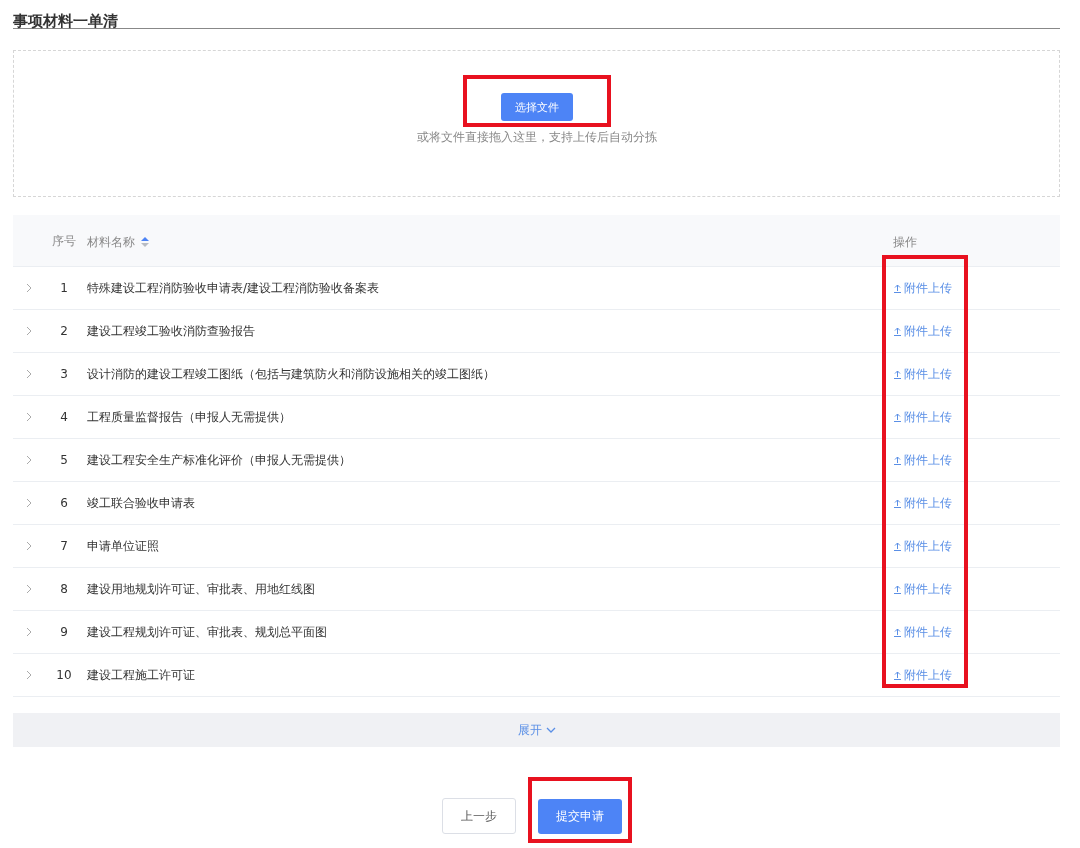 The width and height of the screenshot is (1080, 848). I want to click on back-button: 上一步, so click(478, 816).